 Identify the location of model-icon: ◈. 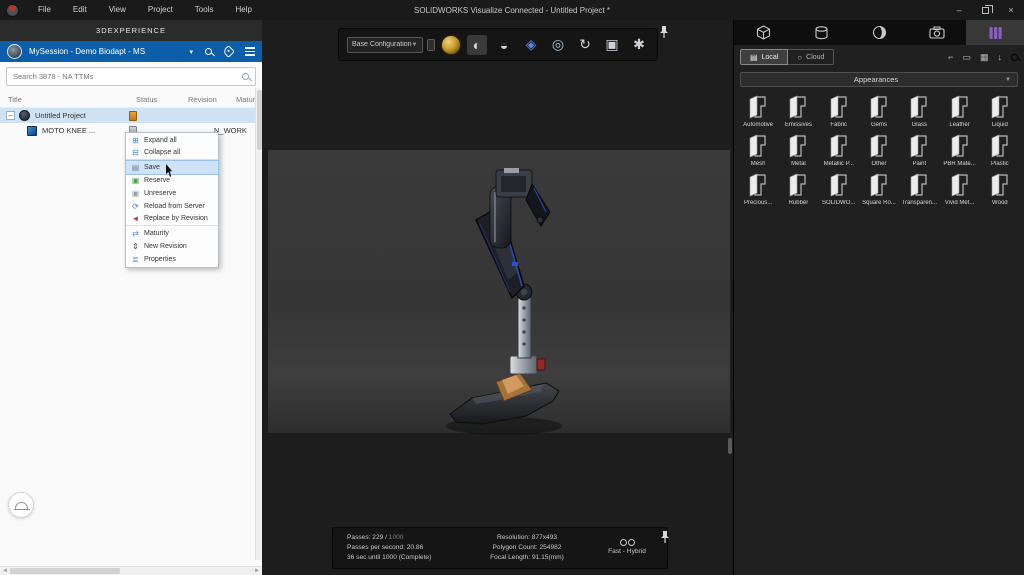
(531, 45).